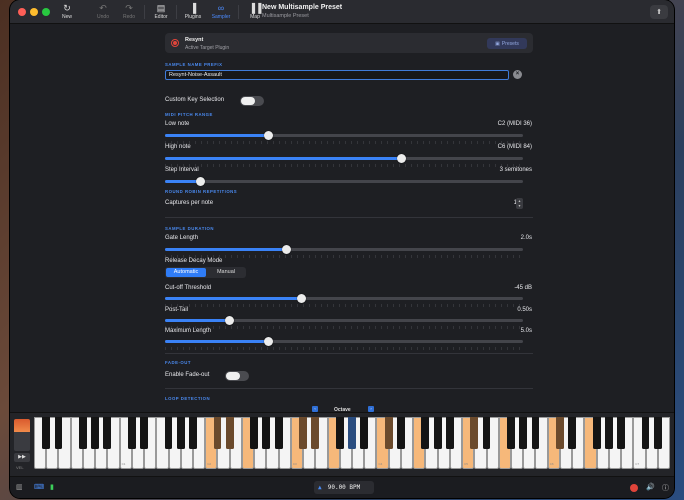 This screenshot has height=500, width=684. I want to click on window-subtitle: Multisample Preset, so click(285, 16).